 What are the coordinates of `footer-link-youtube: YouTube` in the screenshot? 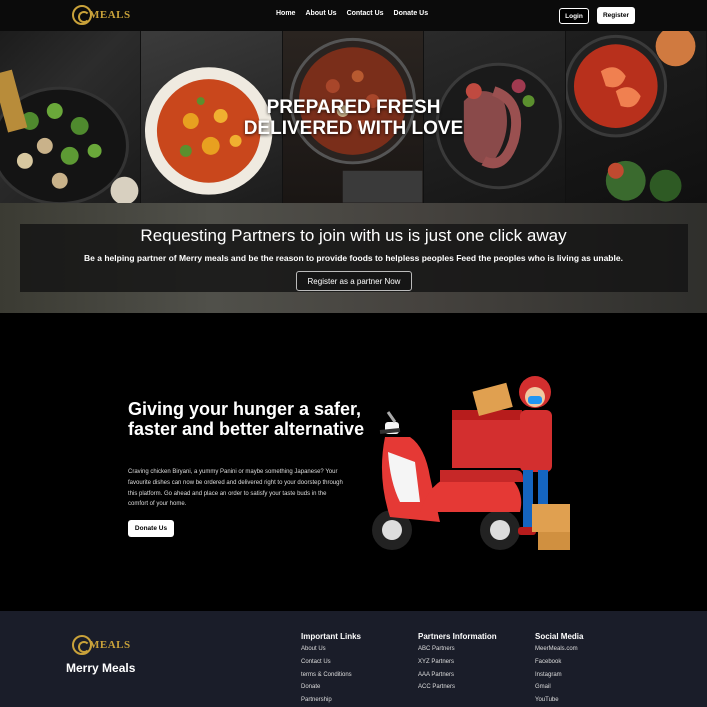 It's located at (559, 700).